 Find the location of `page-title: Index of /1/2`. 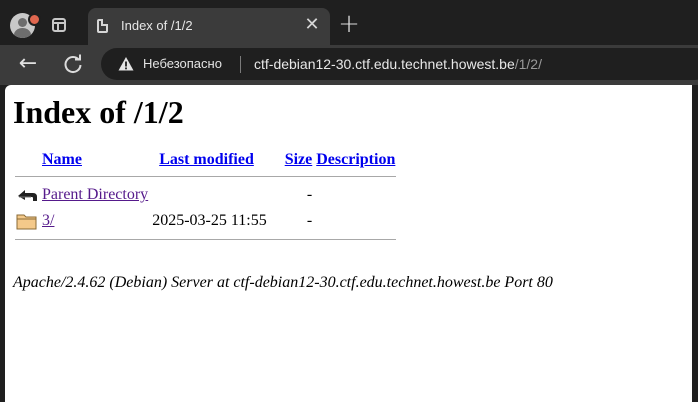

page-title: Index of /1/2 is located at coordinates (98, 112).